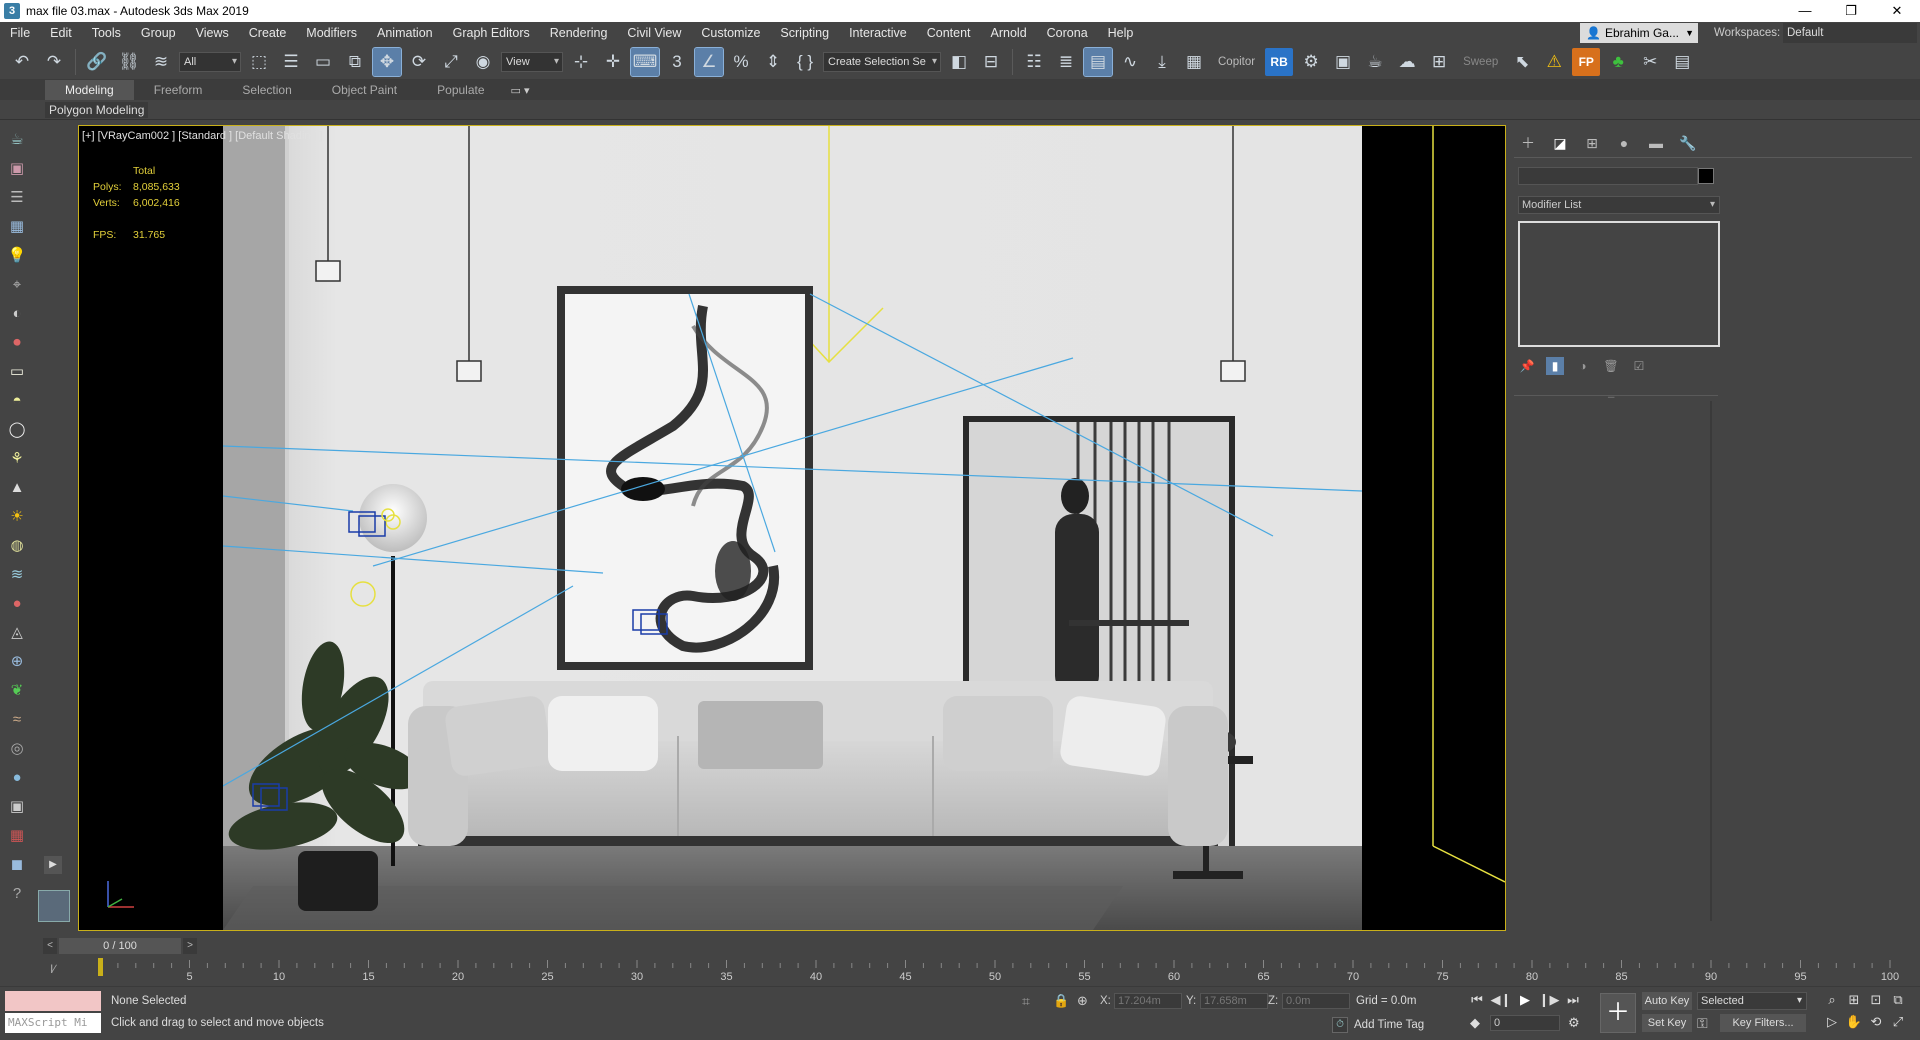 This screenshot has height=1040, width=1920. I want to click on object-color-swatch, so click(1706, 176).